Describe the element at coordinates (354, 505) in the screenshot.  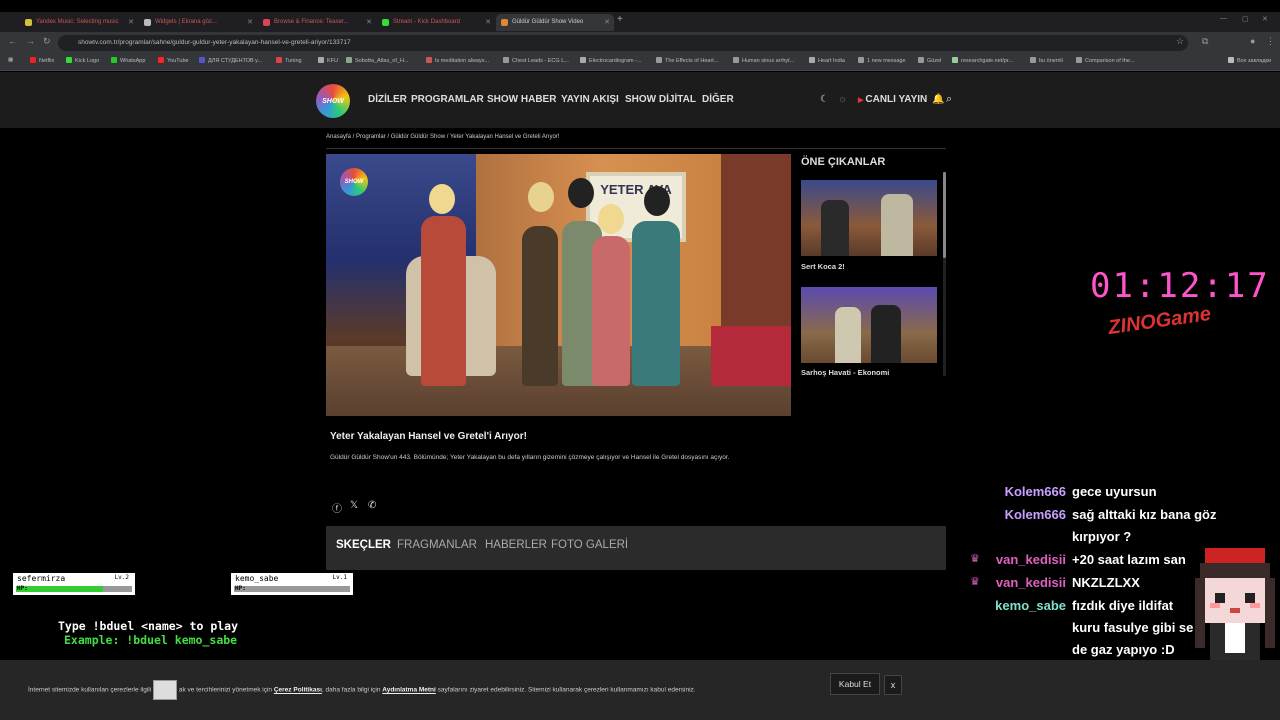
I see `x-twitter-icon: 𝕏` at that location.